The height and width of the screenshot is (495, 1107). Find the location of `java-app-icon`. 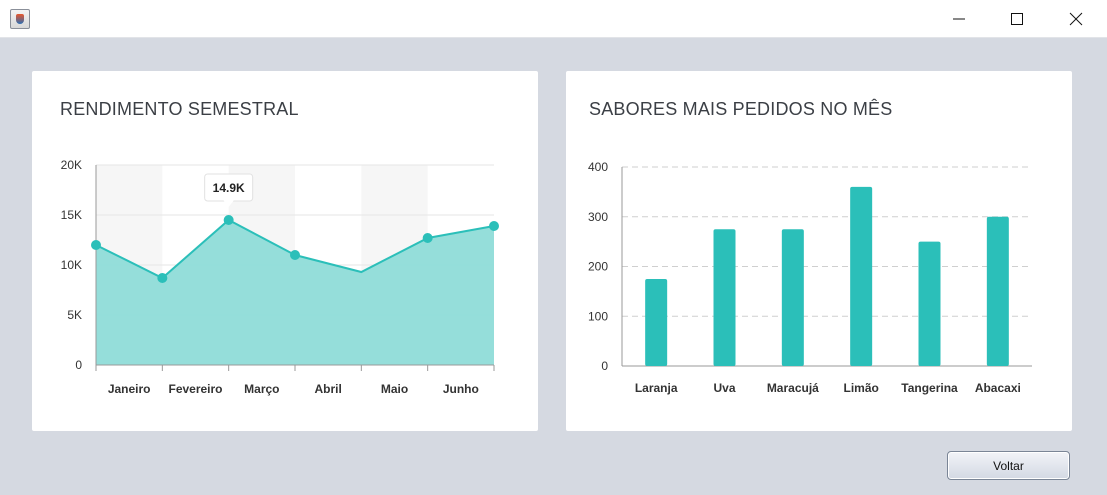

java-app-icon is located at coordinates (20, 19).